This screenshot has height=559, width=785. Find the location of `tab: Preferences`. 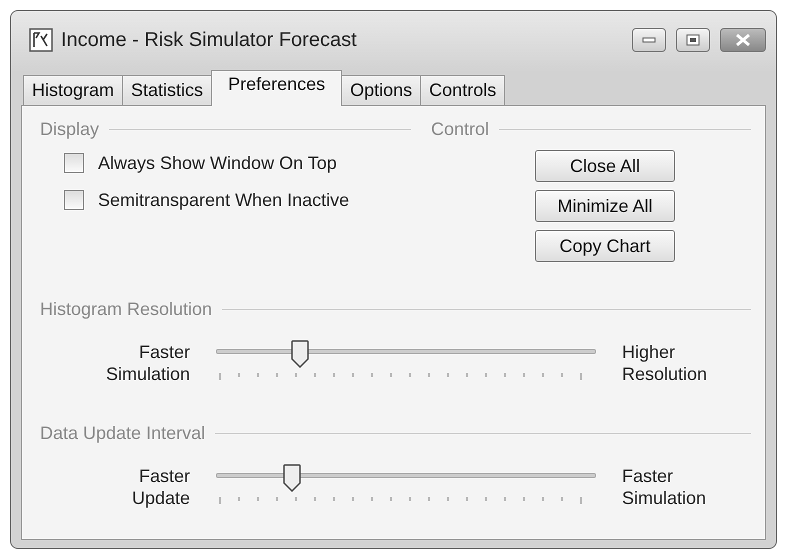

tab: Preferences is located at coordinates (276, 88).